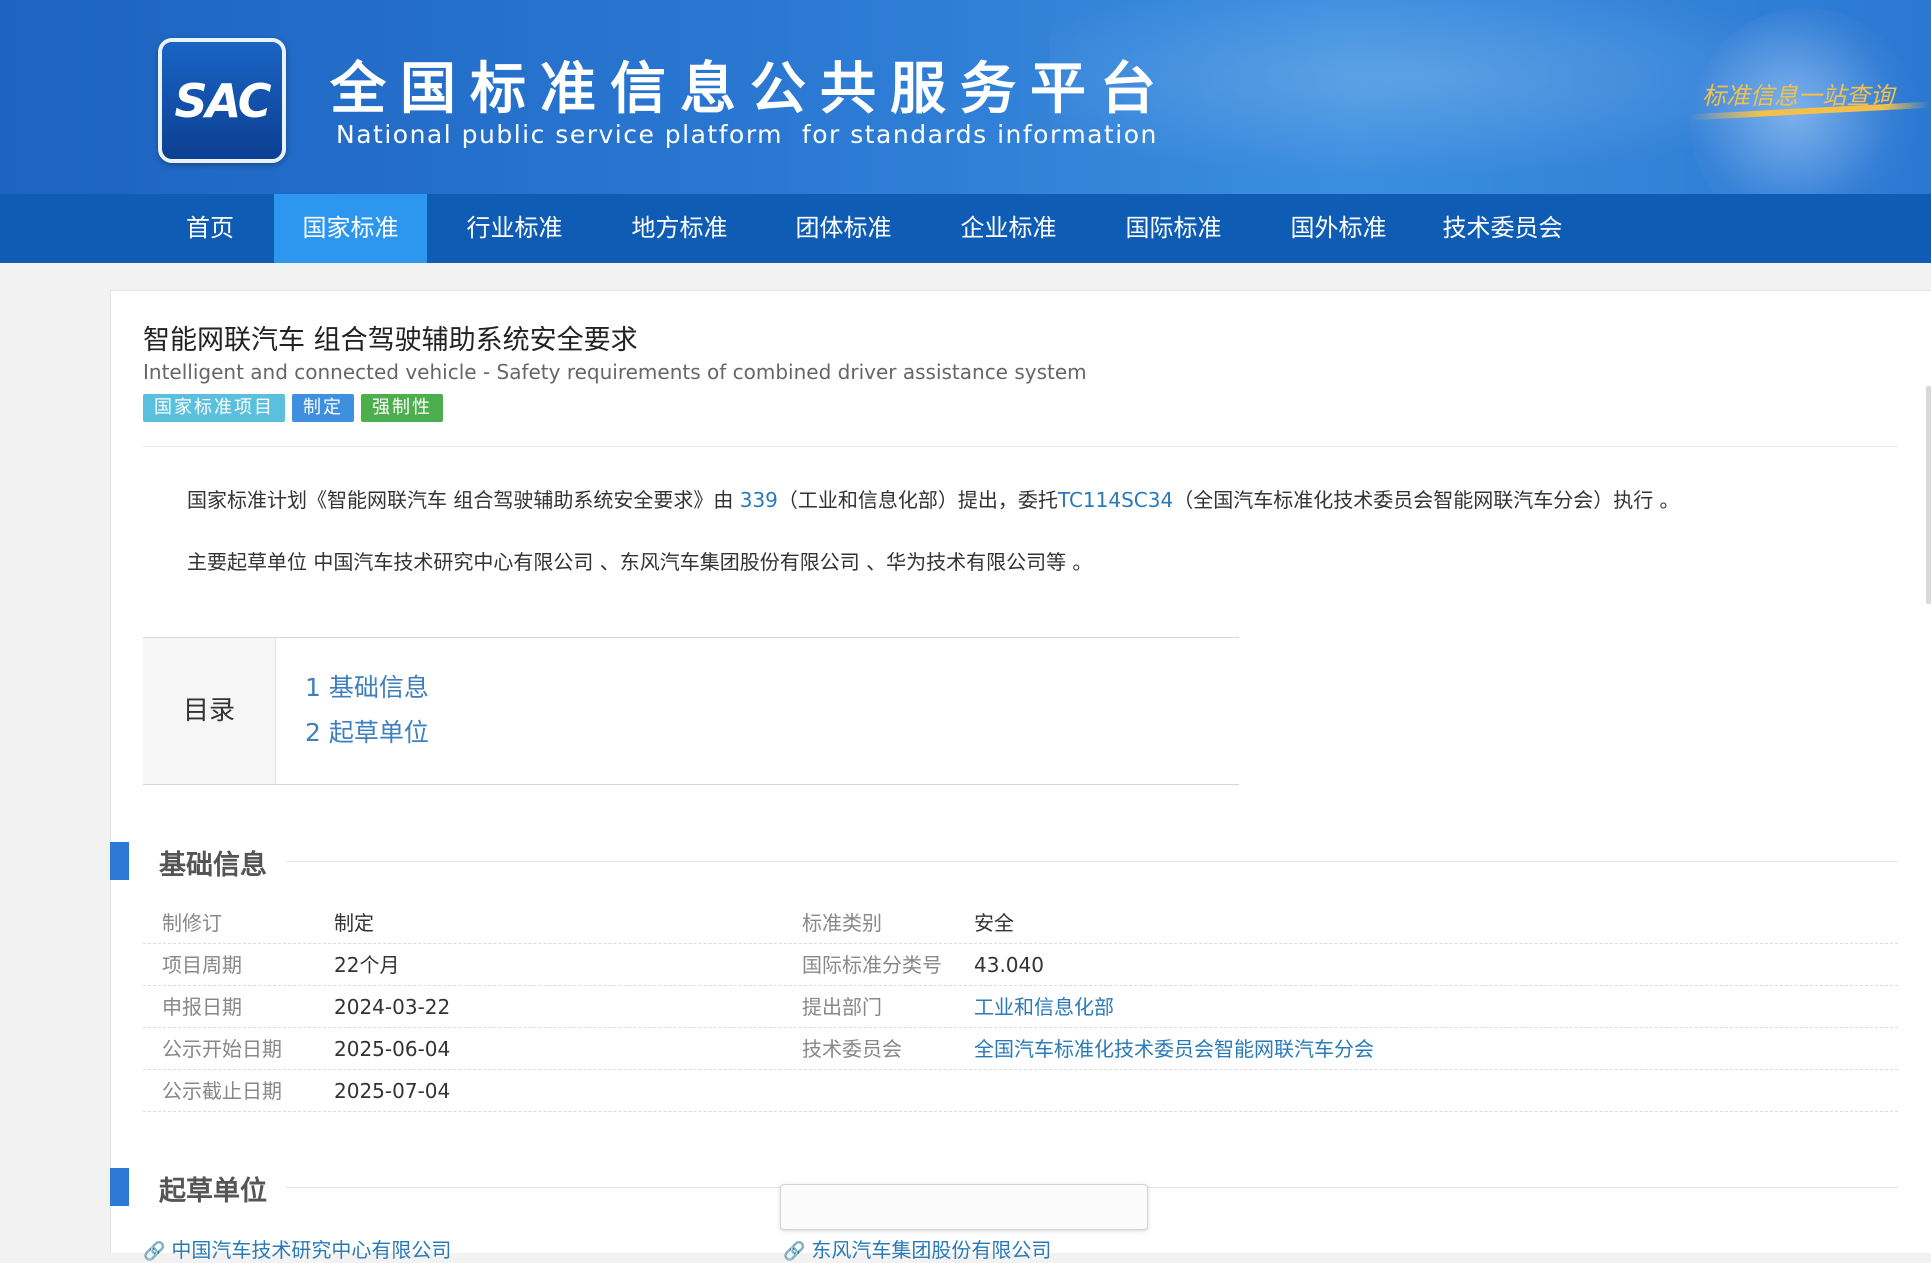 This screenshot has width=1931, height=1263. I want to click on info-row: 公示截止日期 2025-07-04, so click(1020, 1091).